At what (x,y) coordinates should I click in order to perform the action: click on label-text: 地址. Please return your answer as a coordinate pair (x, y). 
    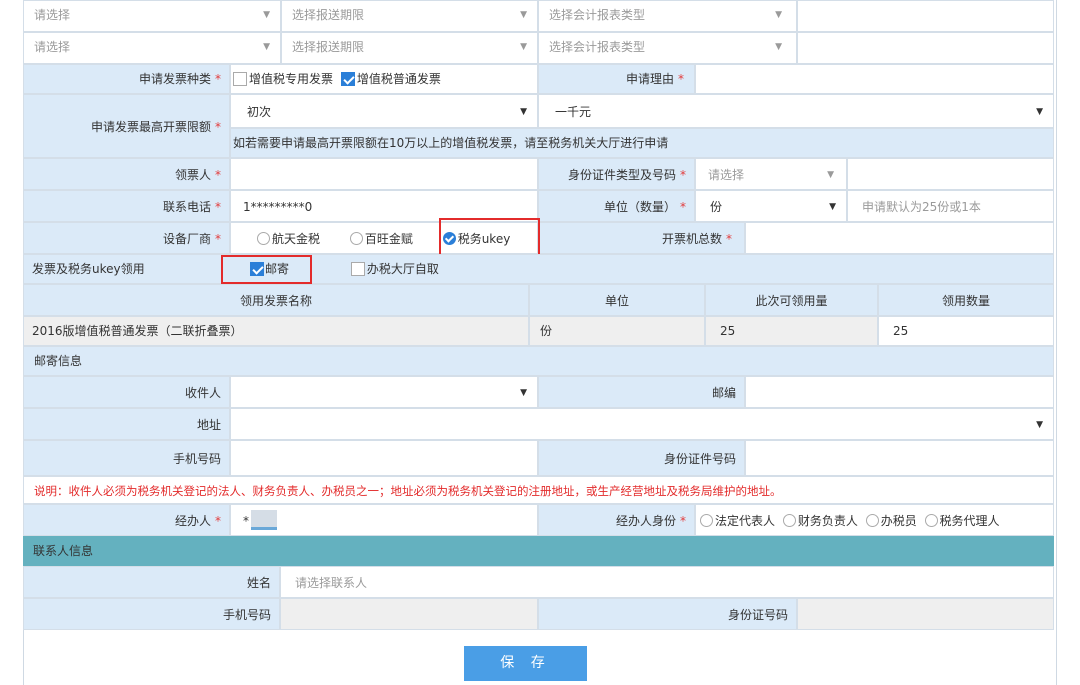
    Looking at the image, I should click on (208, 425).